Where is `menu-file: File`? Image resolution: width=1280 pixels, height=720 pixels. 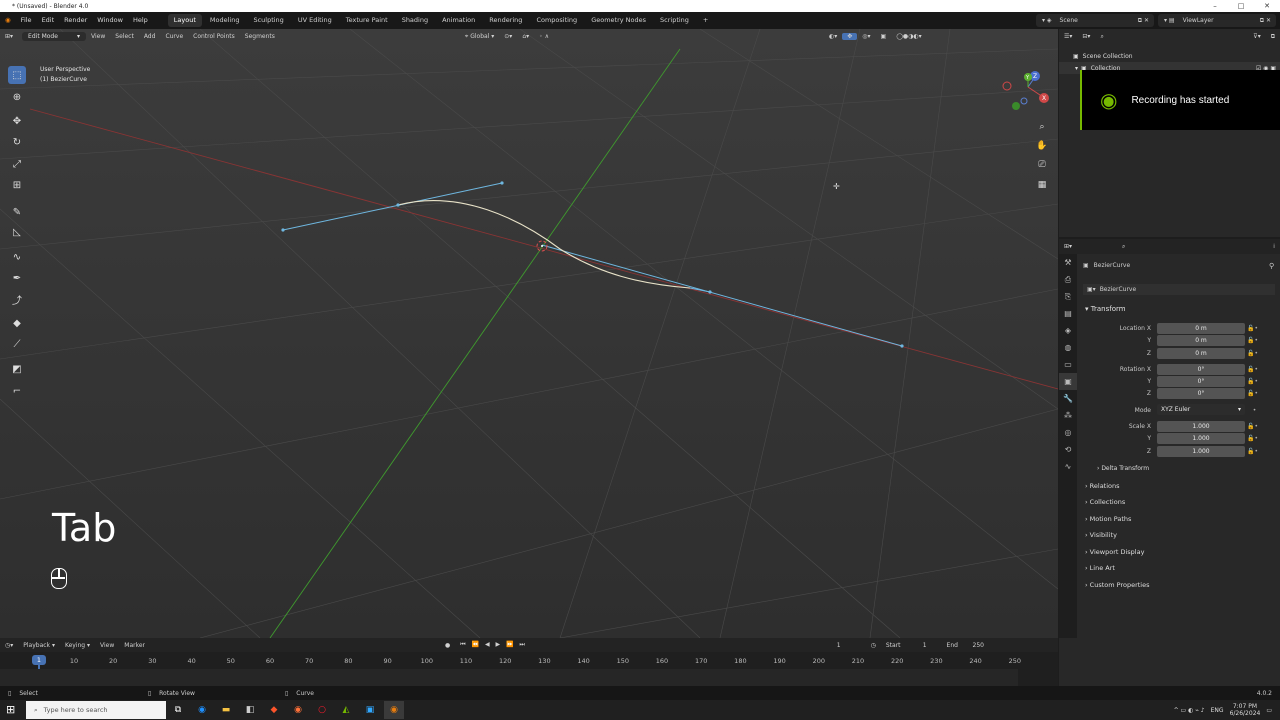 menu-file: File is located at coordinates (26, 20).